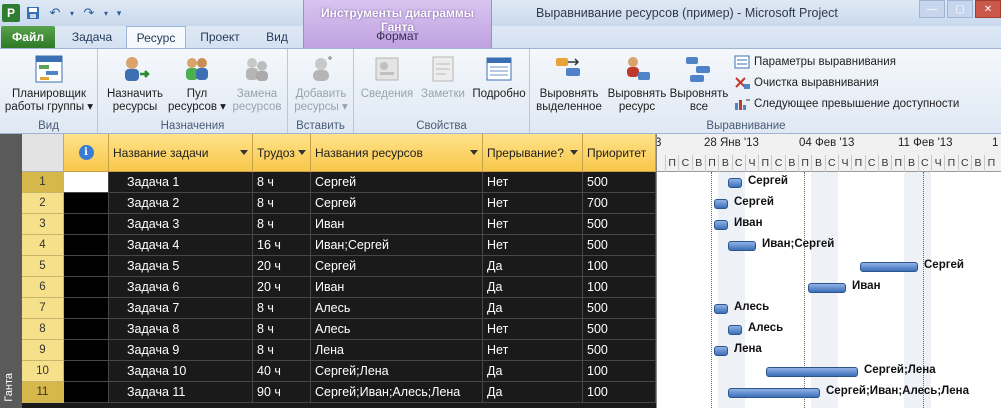 The width and height of the screenshot is (1001, 408). Describe the element at coordinates (960, 9) in the screenshot. I see `maximize-icon: ▢` at that location.